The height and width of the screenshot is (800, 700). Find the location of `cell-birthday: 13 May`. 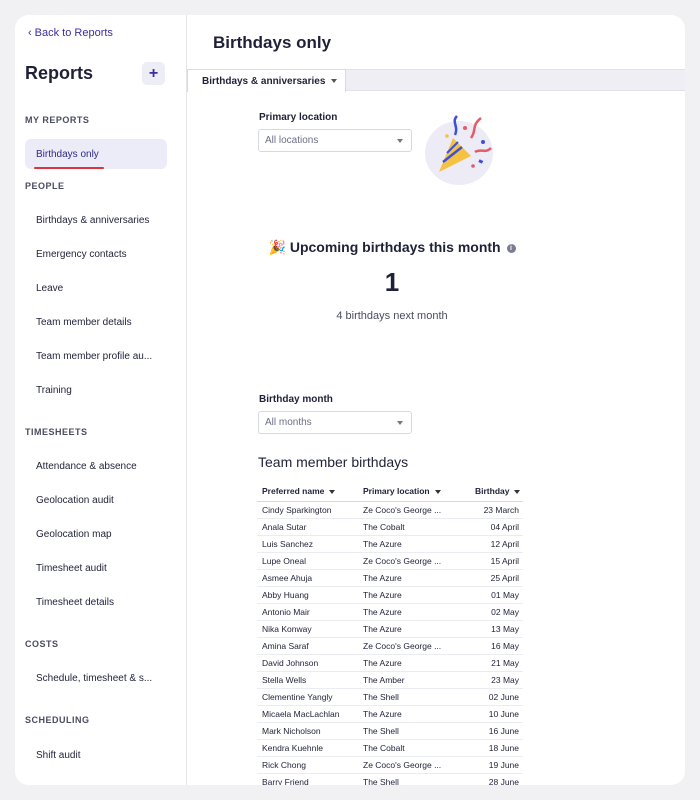

cell-birthday: 13 May is located at coordinates (505, 629).